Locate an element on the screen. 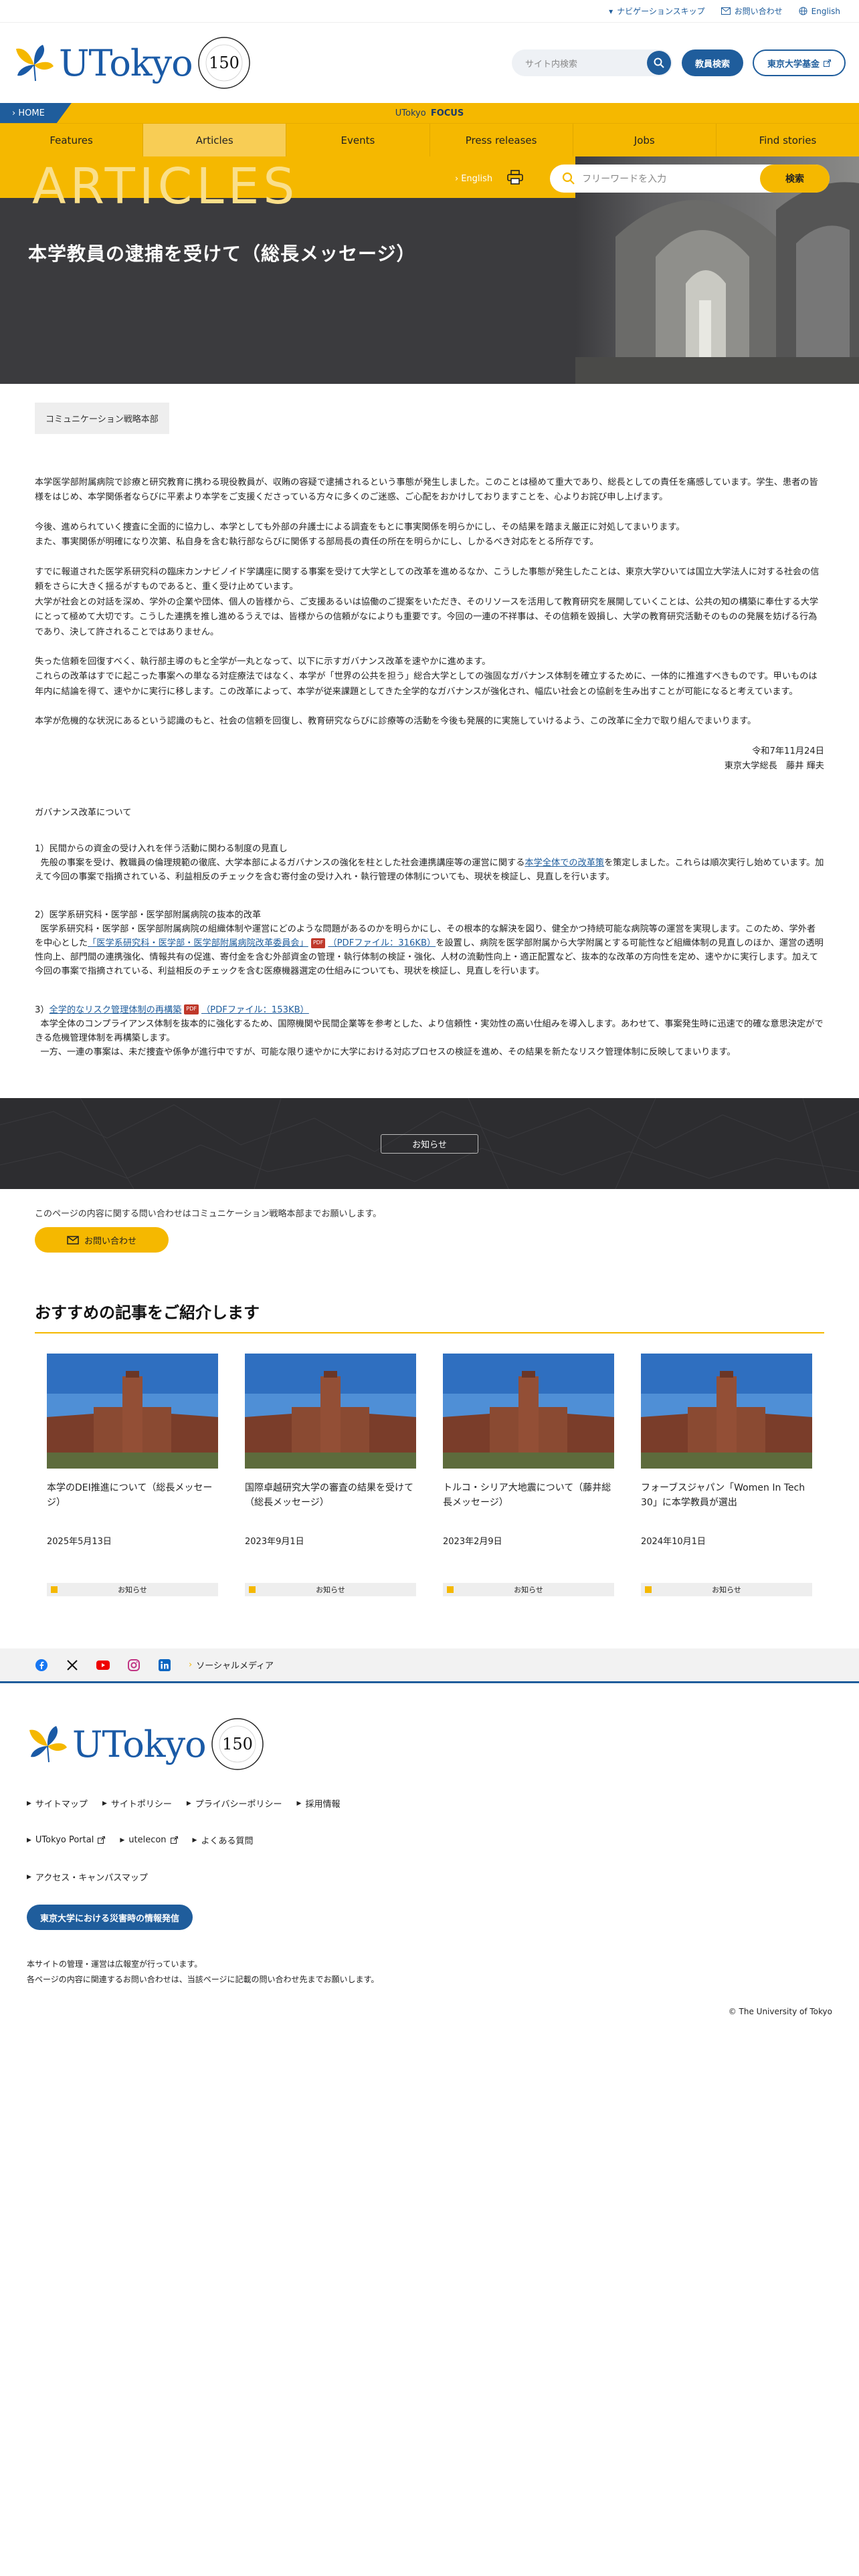 The height and width of the screenshot is (2576, 859). utokyo-logo: UTokyo 150 is located at coordinates (132, 62).